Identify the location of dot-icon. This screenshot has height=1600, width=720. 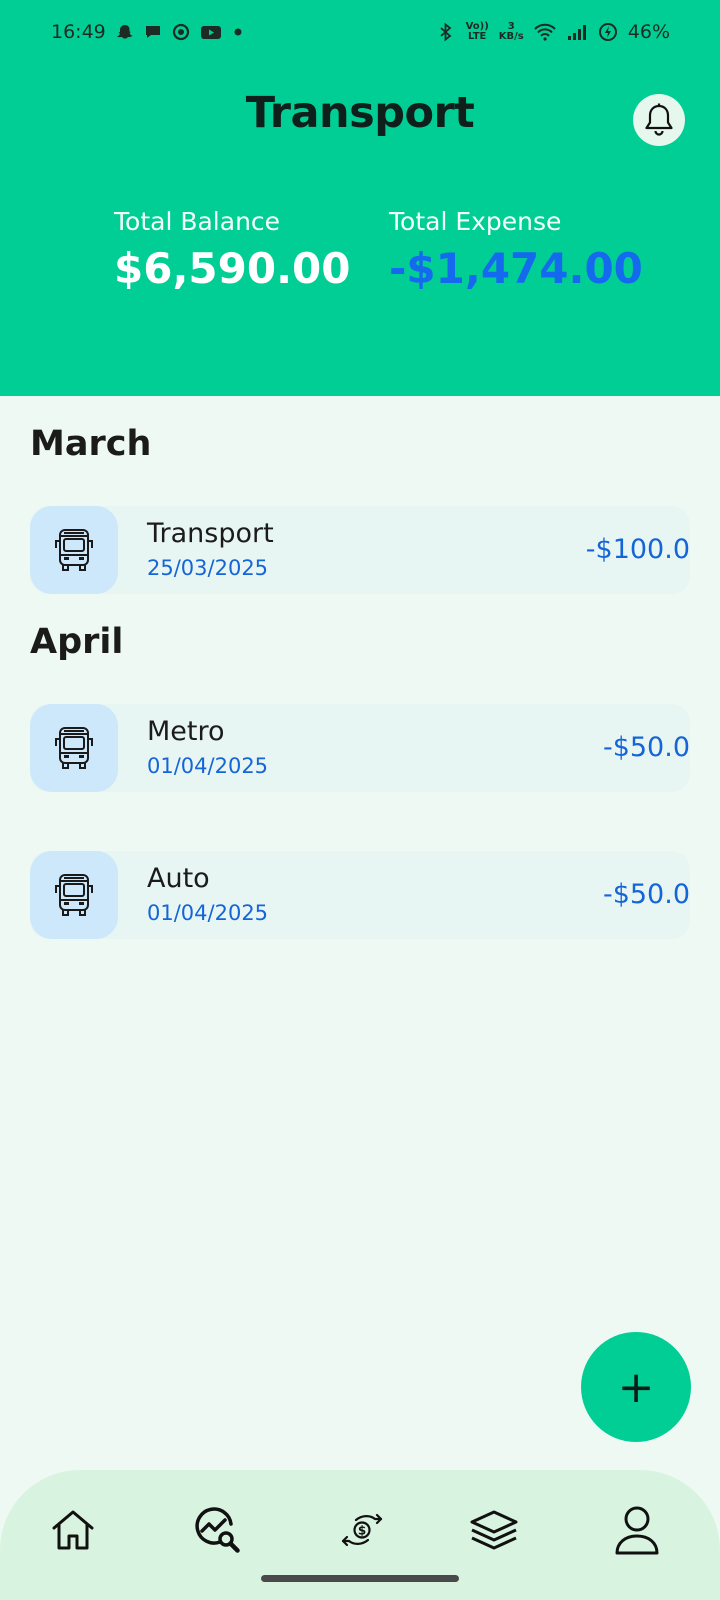
(238, 32).